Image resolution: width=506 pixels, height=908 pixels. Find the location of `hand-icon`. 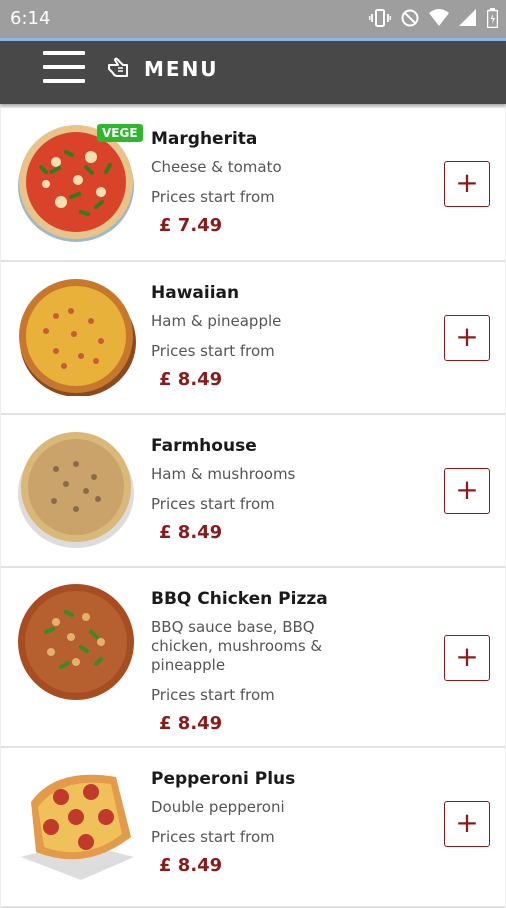

hand-icon is located at coordinates (118, 67).